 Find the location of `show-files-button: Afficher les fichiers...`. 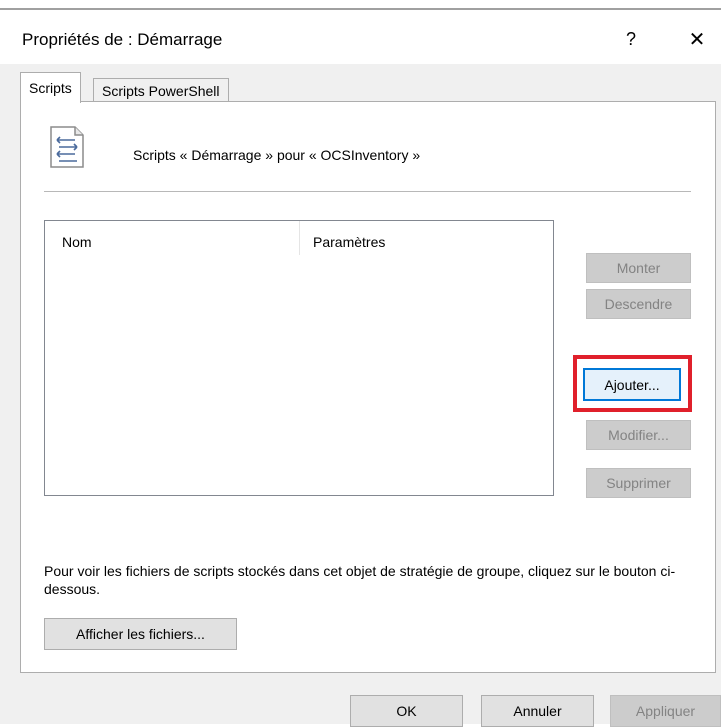

show-files-button: Afficher les fichiers... is located at coordinates (140, 634).